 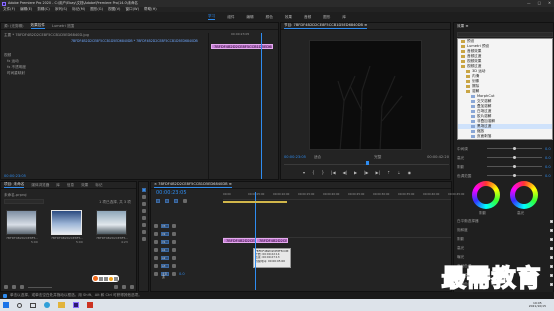 I want to click on type-tool-icon, so click(x=144, y=239).